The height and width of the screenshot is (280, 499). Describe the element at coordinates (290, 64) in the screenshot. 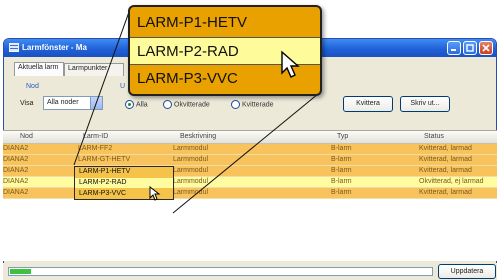

I see `mouse-cursor-large-icon` at that location.